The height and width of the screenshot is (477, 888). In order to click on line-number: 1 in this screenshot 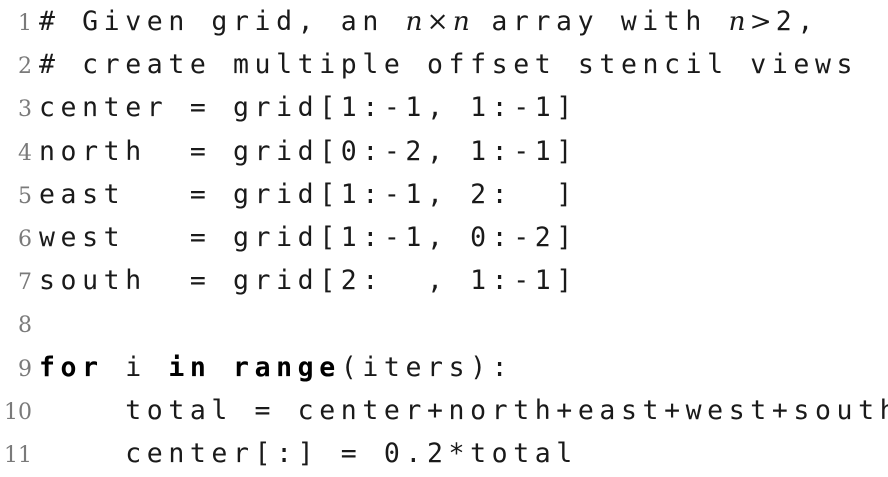, I will do `click(25, 23)`.